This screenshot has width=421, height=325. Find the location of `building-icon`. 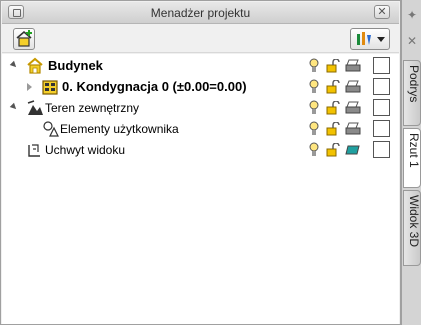

building-icon is located at coordinates (35, 65).